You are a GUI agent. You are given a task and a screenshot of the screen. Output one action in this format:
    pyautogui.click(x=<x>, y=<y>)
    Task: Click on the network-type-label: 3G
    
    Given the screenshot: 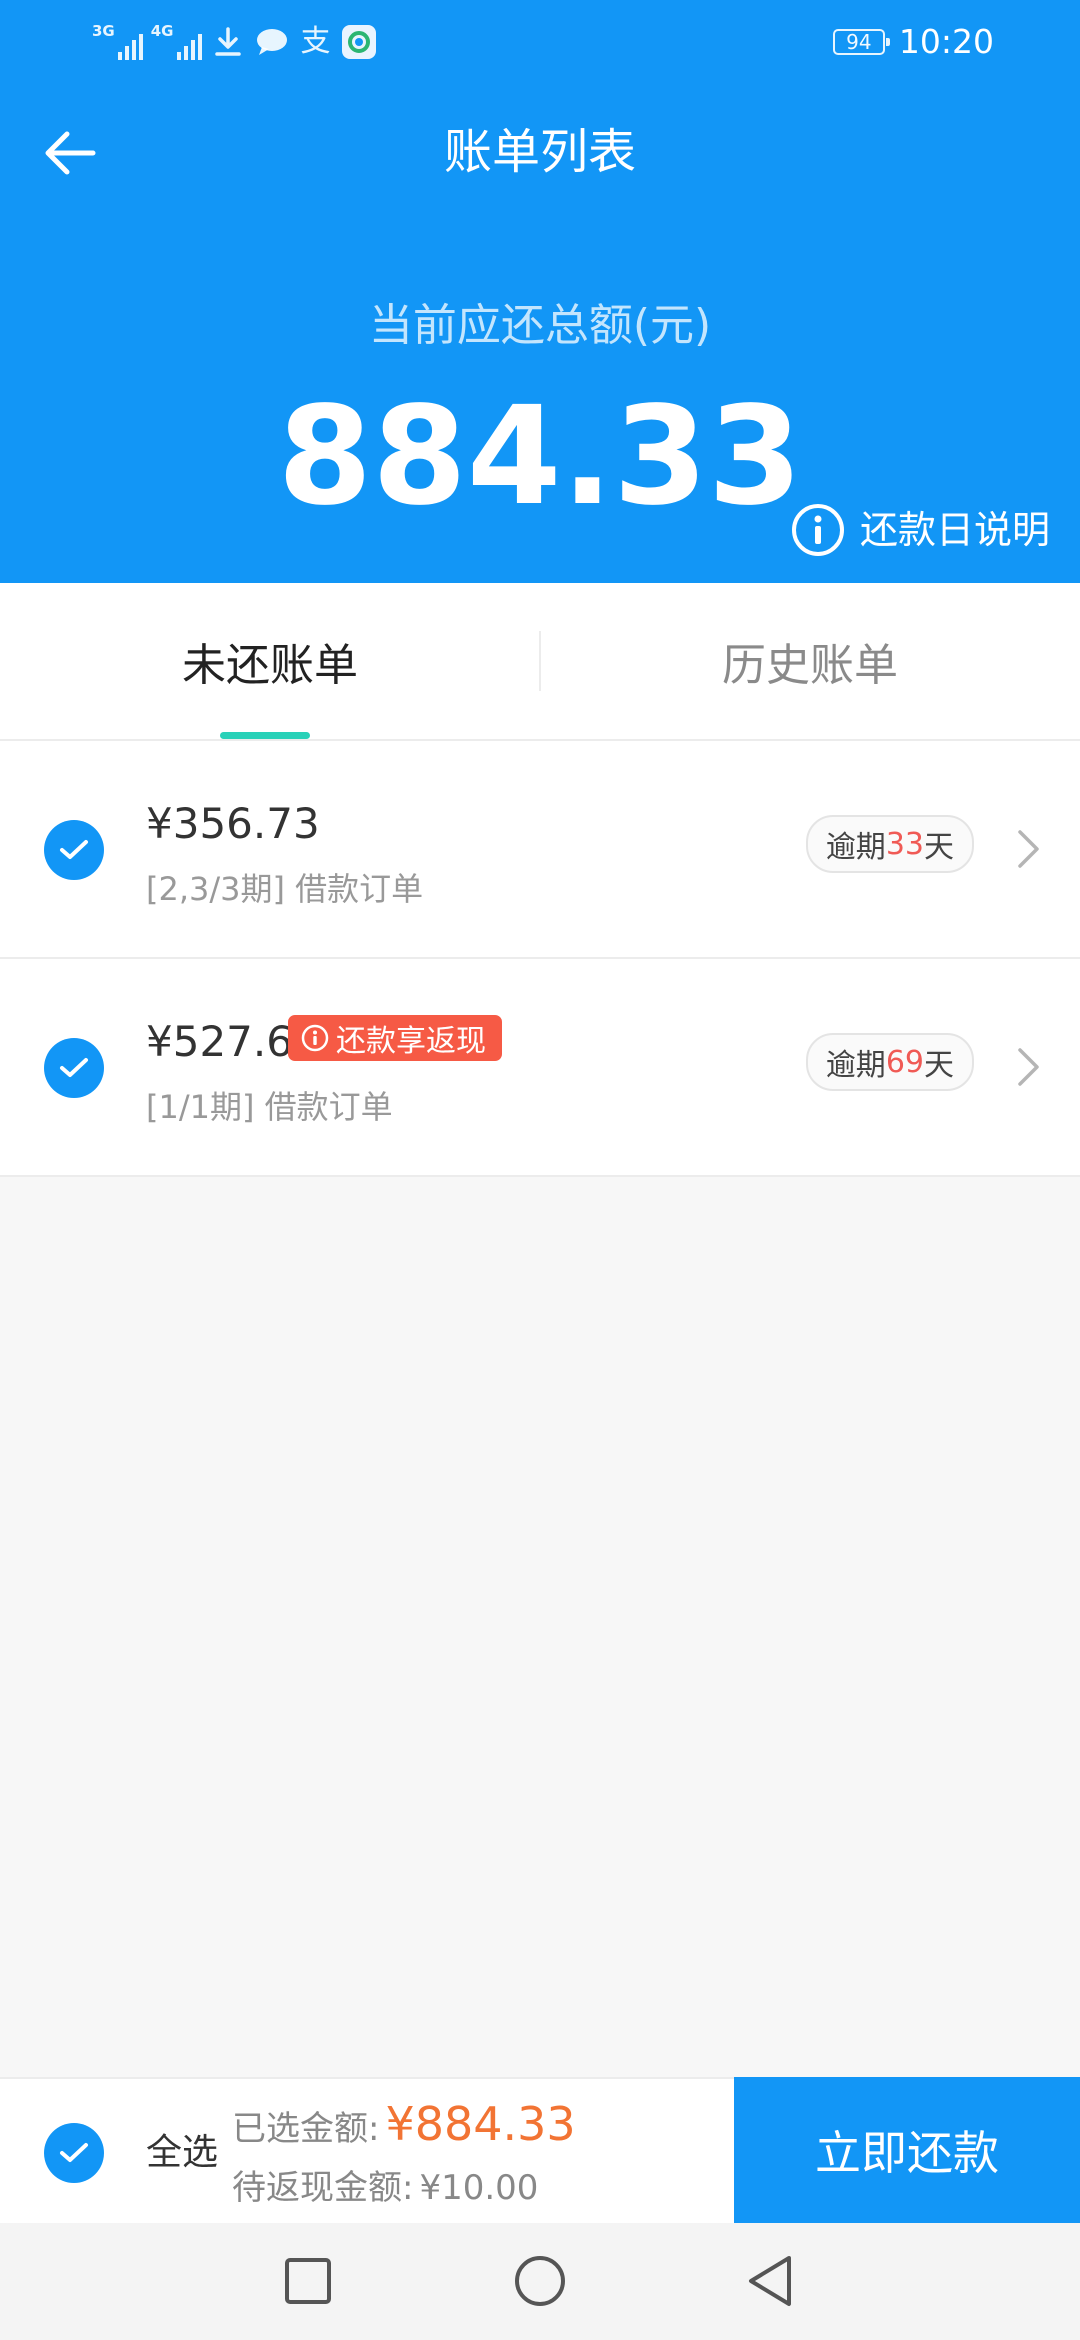 What is the action you would take?
    pyautogui.click(x=103, y=31)
    